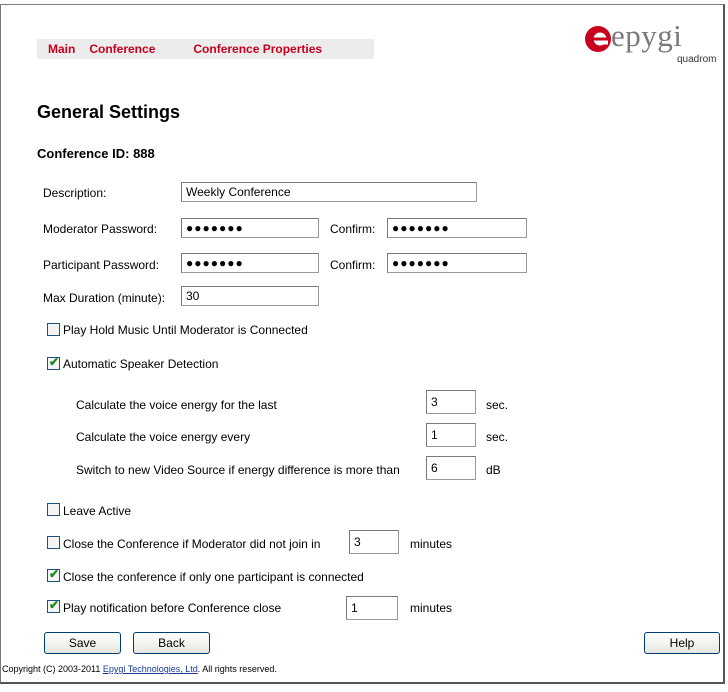 The width and height of the screenshot is (728, 692). I want to click on energy-last-input, so click(451, 402).